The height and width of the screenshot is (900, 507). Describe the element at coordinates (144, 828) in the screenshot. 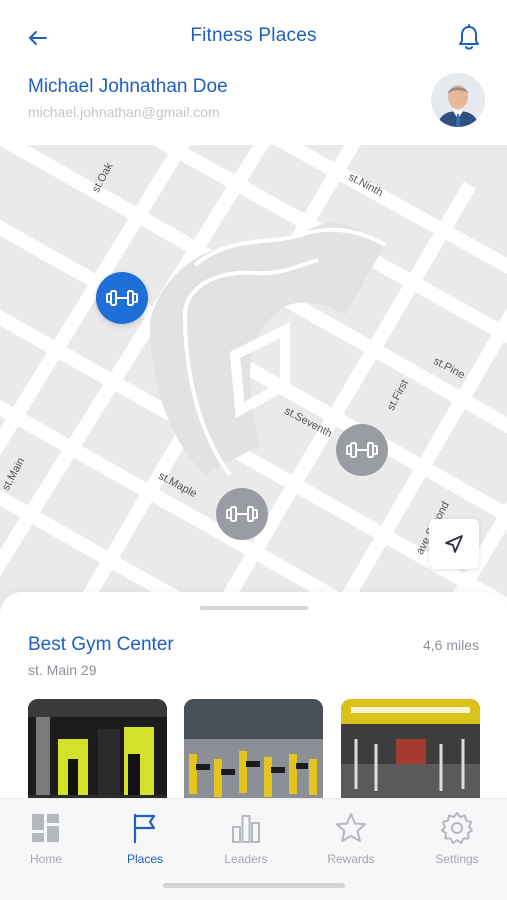

I see `flag-icon` at that location.